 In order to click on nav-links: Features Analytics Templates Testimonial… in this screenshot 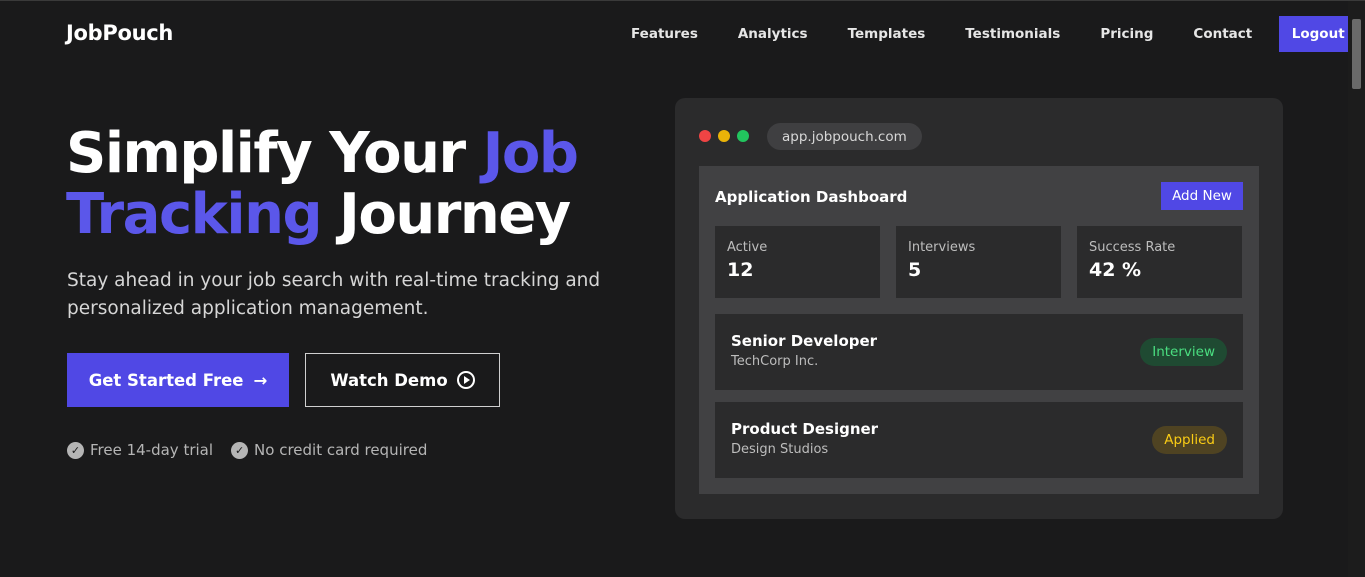, I will do `click(994, 34)`.